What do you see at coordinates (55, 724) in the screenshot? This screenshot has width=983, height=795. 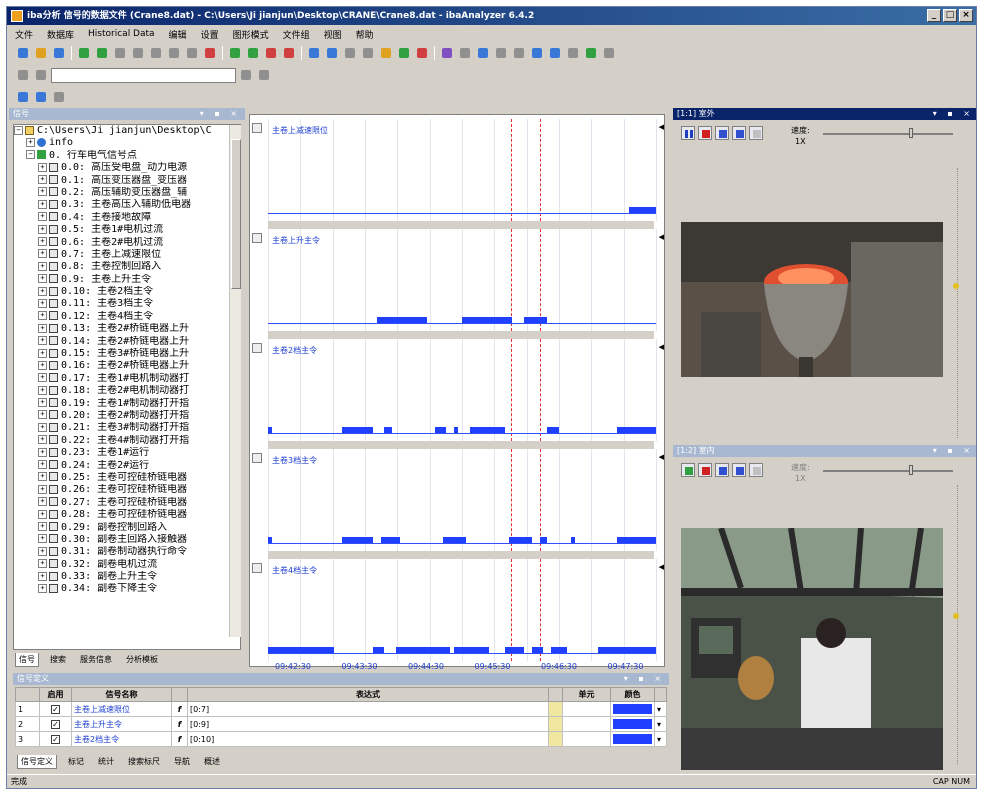 I see `enable-checkbox: ✓` at bounding box center [55, 724].